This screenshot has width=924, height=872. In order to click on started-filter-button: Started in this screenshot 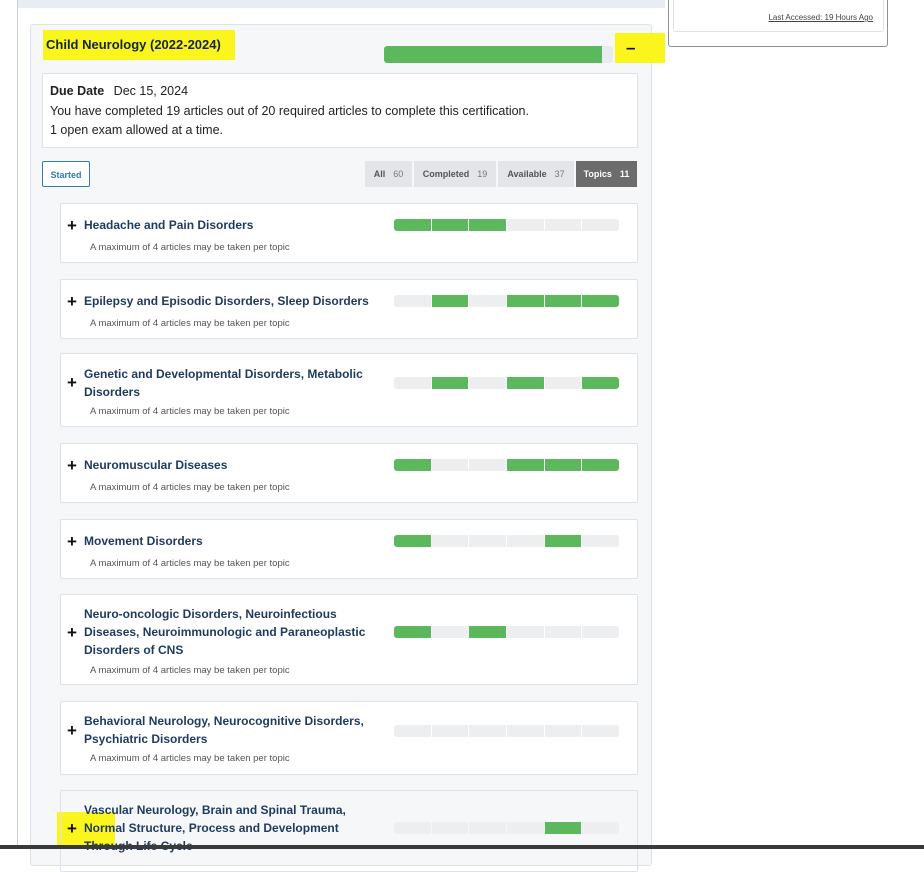, I will do `click(66, 174)`.